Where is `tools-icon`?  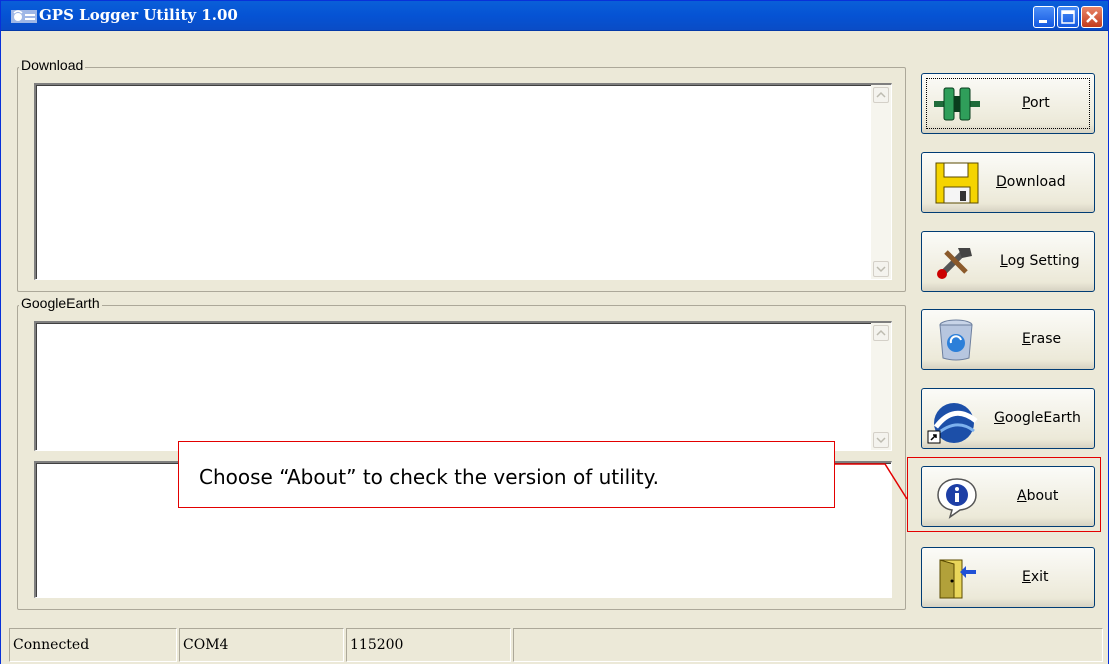
tools-icon is located at coordinates (957, 262).